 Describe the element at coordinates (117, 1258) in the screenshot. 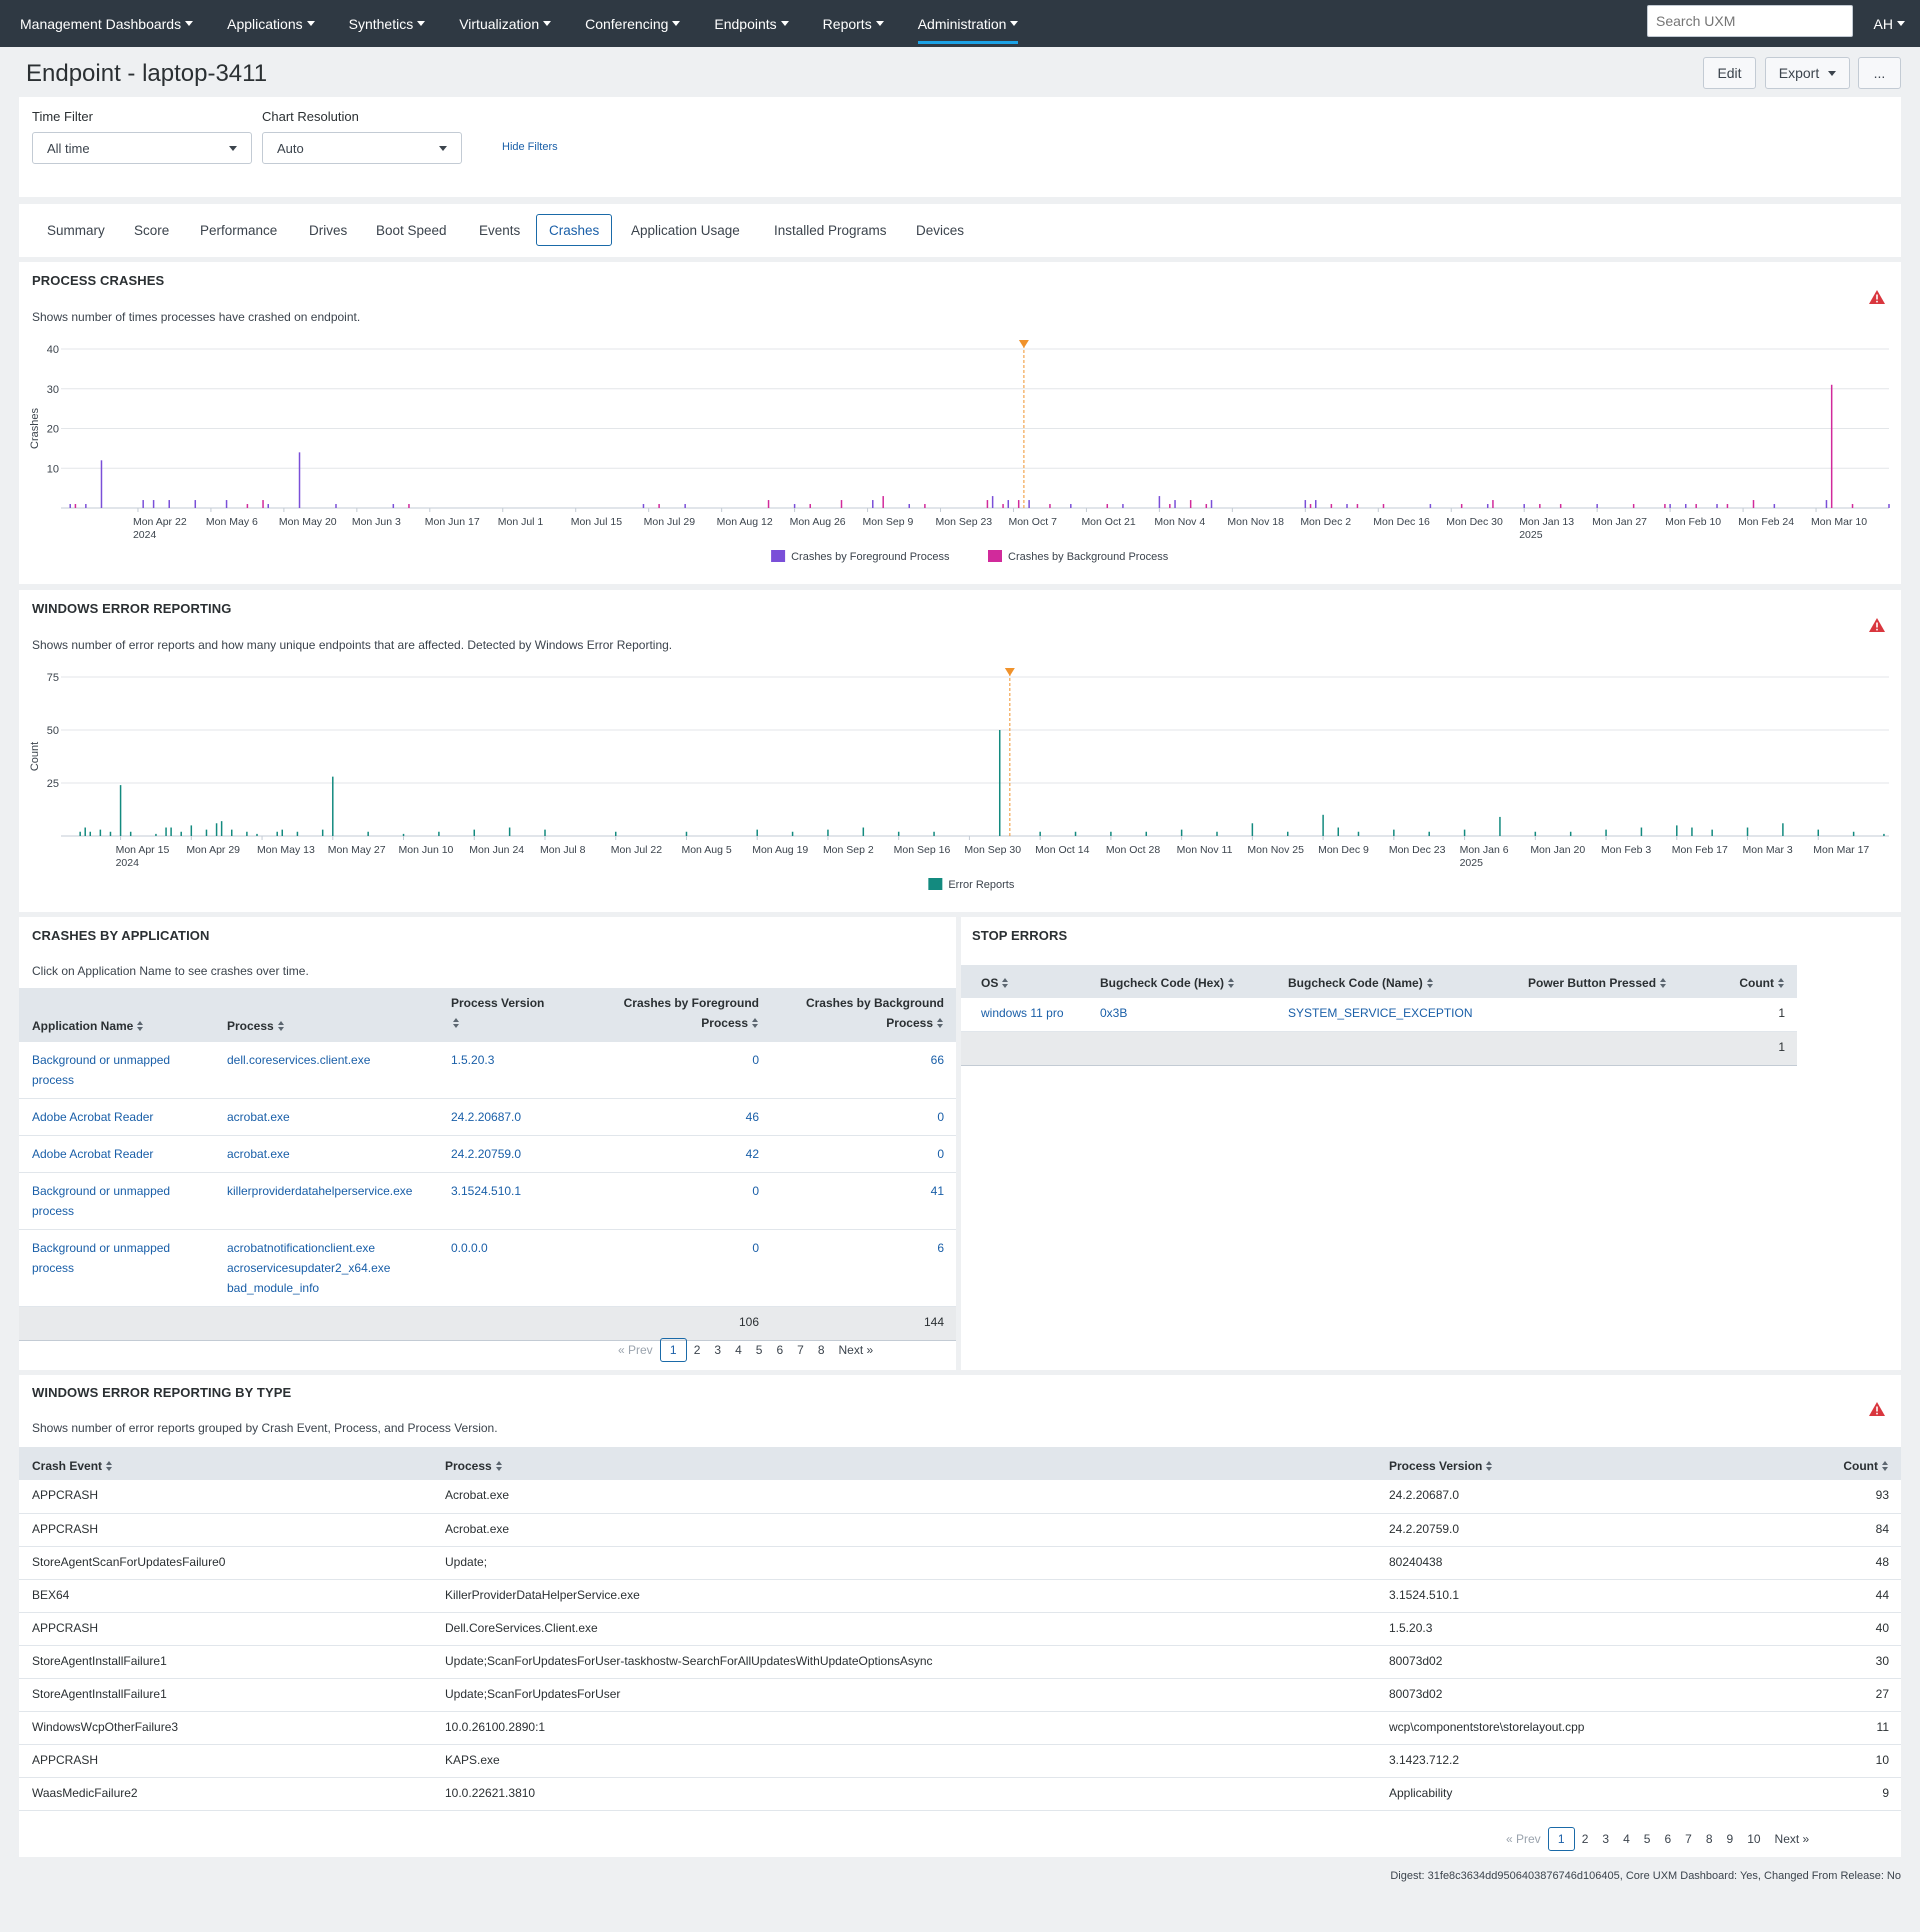

I see `application-name-link: Background or unmapped process` at that location.